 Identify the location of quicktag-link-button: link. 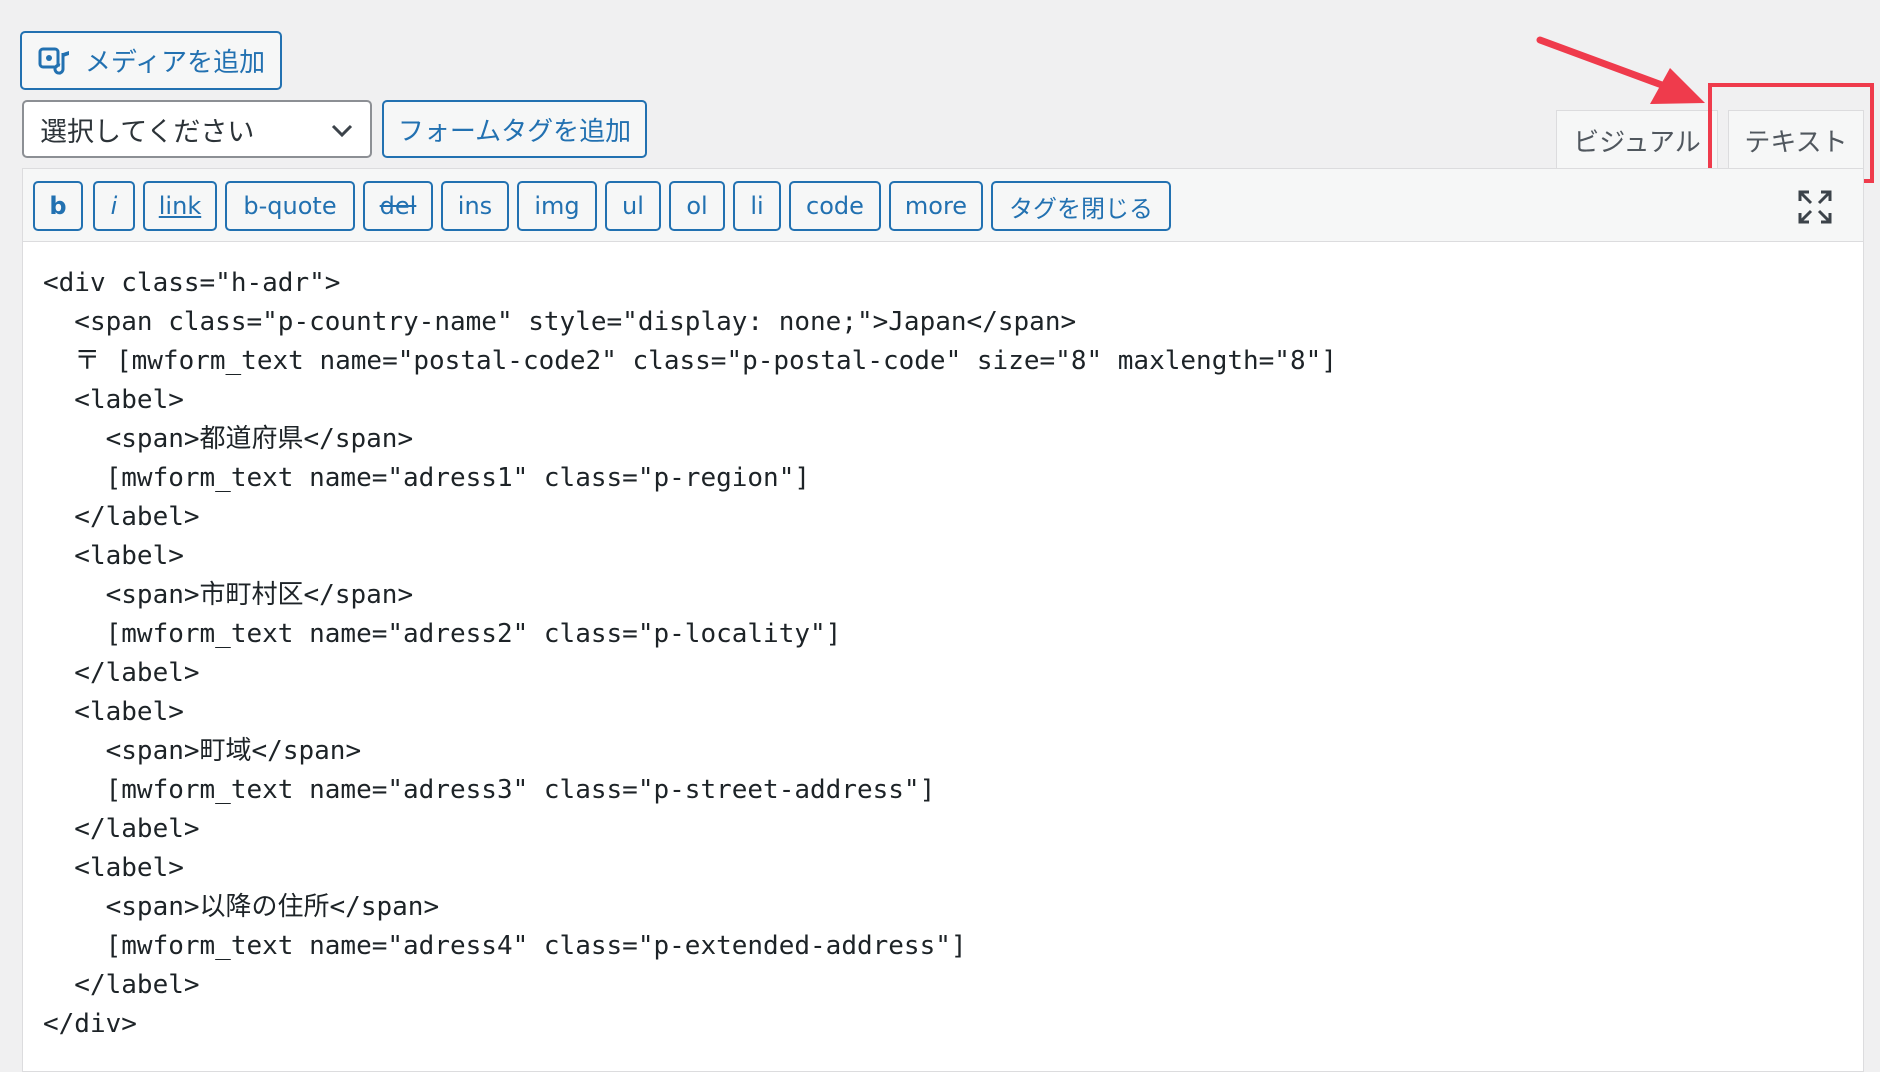
(180, 206).